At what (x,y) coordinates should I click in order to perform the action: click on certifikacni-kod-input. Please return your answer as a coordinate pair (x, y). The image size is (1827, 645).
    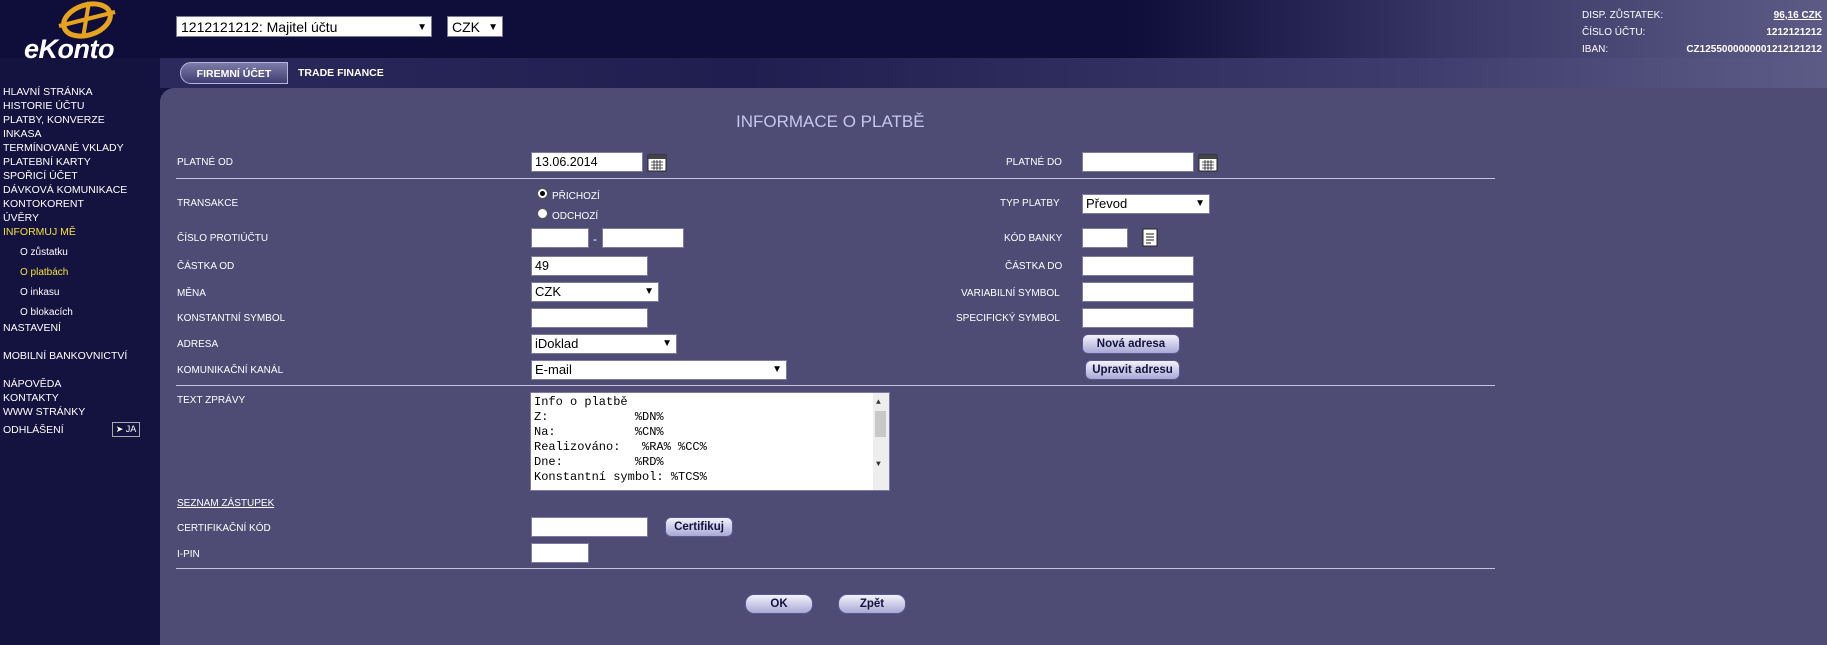
    Looking at the image, I should click on (589, 527).